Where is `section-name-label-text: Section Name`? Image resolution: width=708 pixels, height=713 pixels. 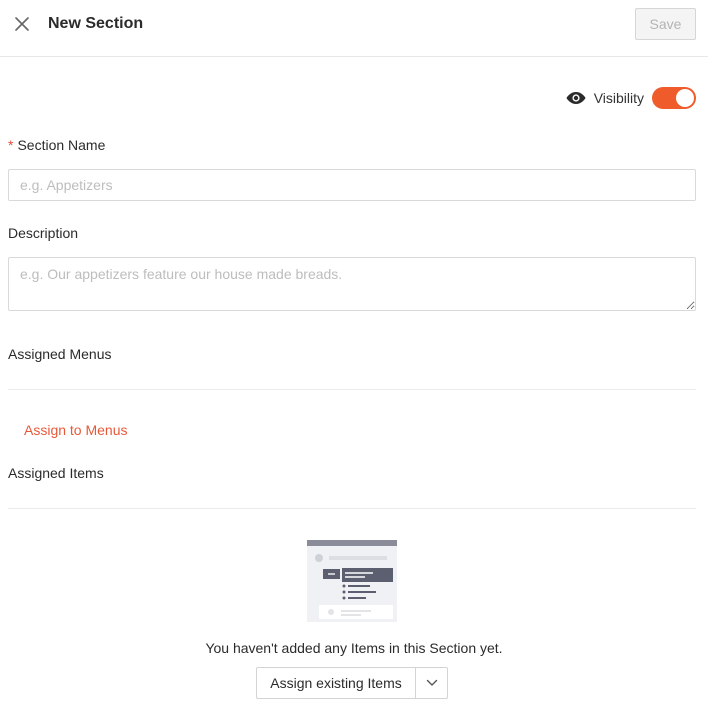
section-name-label-text: Section Name is located at coordinates (61, 145).